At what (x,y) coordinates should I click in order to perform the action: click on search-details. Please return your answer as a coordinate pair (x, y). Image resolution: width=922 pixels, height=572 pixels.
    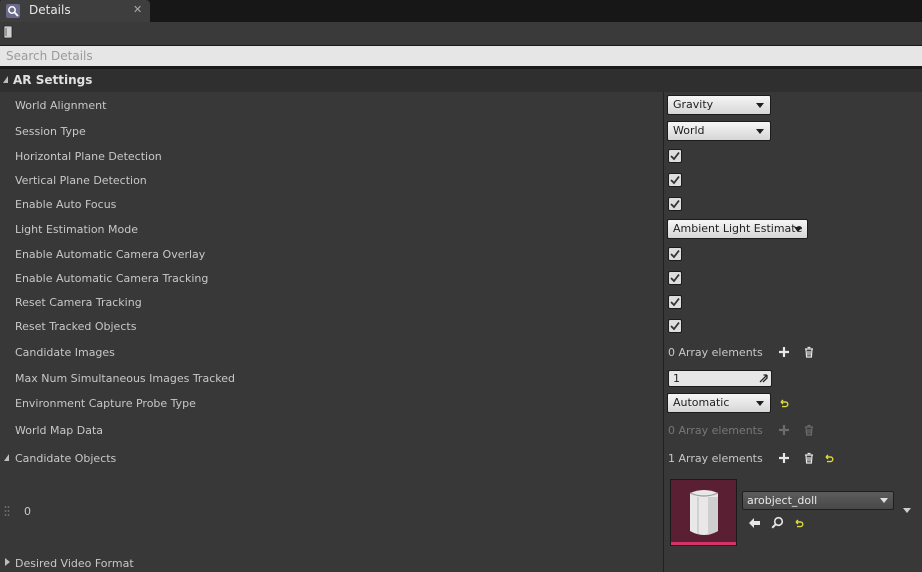
    Looking at the image, I should click on (461, 56).